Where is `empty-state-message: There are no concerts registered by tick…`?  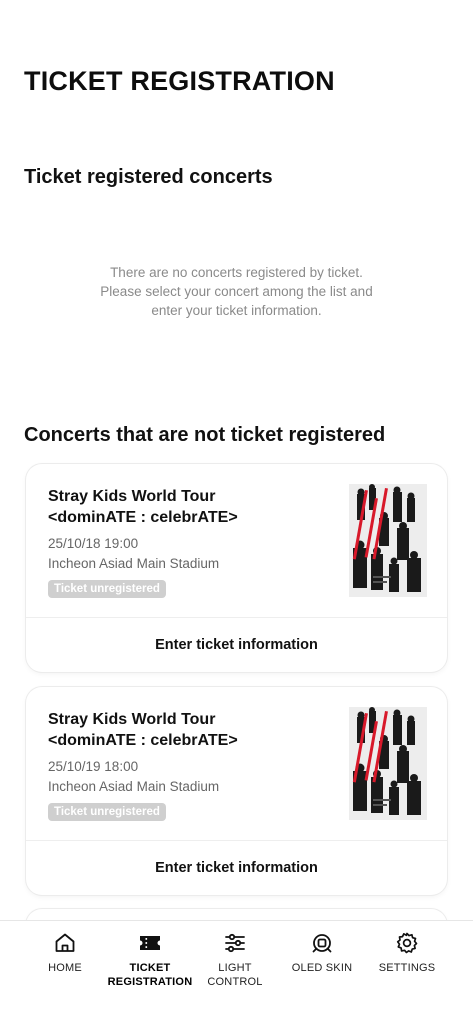
empty-state-message: There are no concerts registered by tick… is located at coordinates (236, 291).